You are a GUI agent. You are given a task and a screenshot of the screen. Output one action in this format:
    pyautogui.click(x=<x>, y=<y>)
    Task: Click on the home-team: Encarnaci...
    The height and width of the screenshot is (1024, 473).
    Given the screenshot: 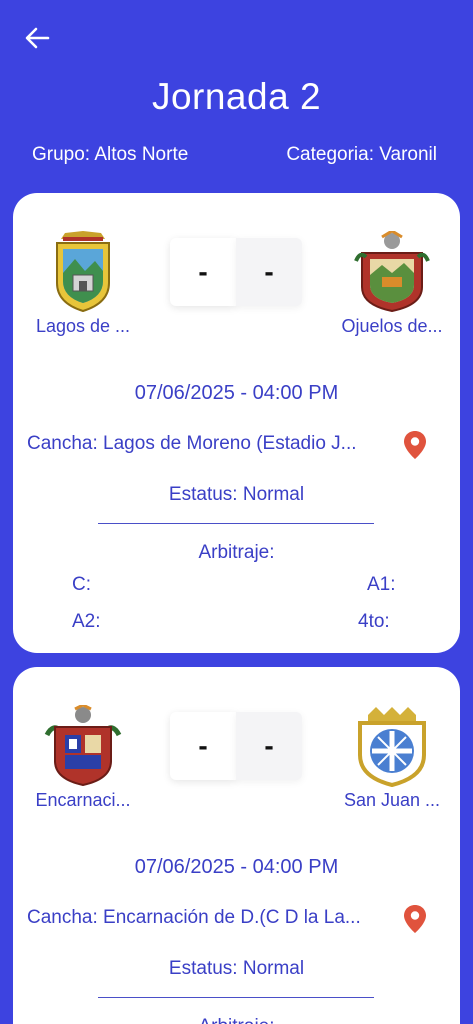 What is the action you would take?
    pyautogui.click(x=83, y=758)
    